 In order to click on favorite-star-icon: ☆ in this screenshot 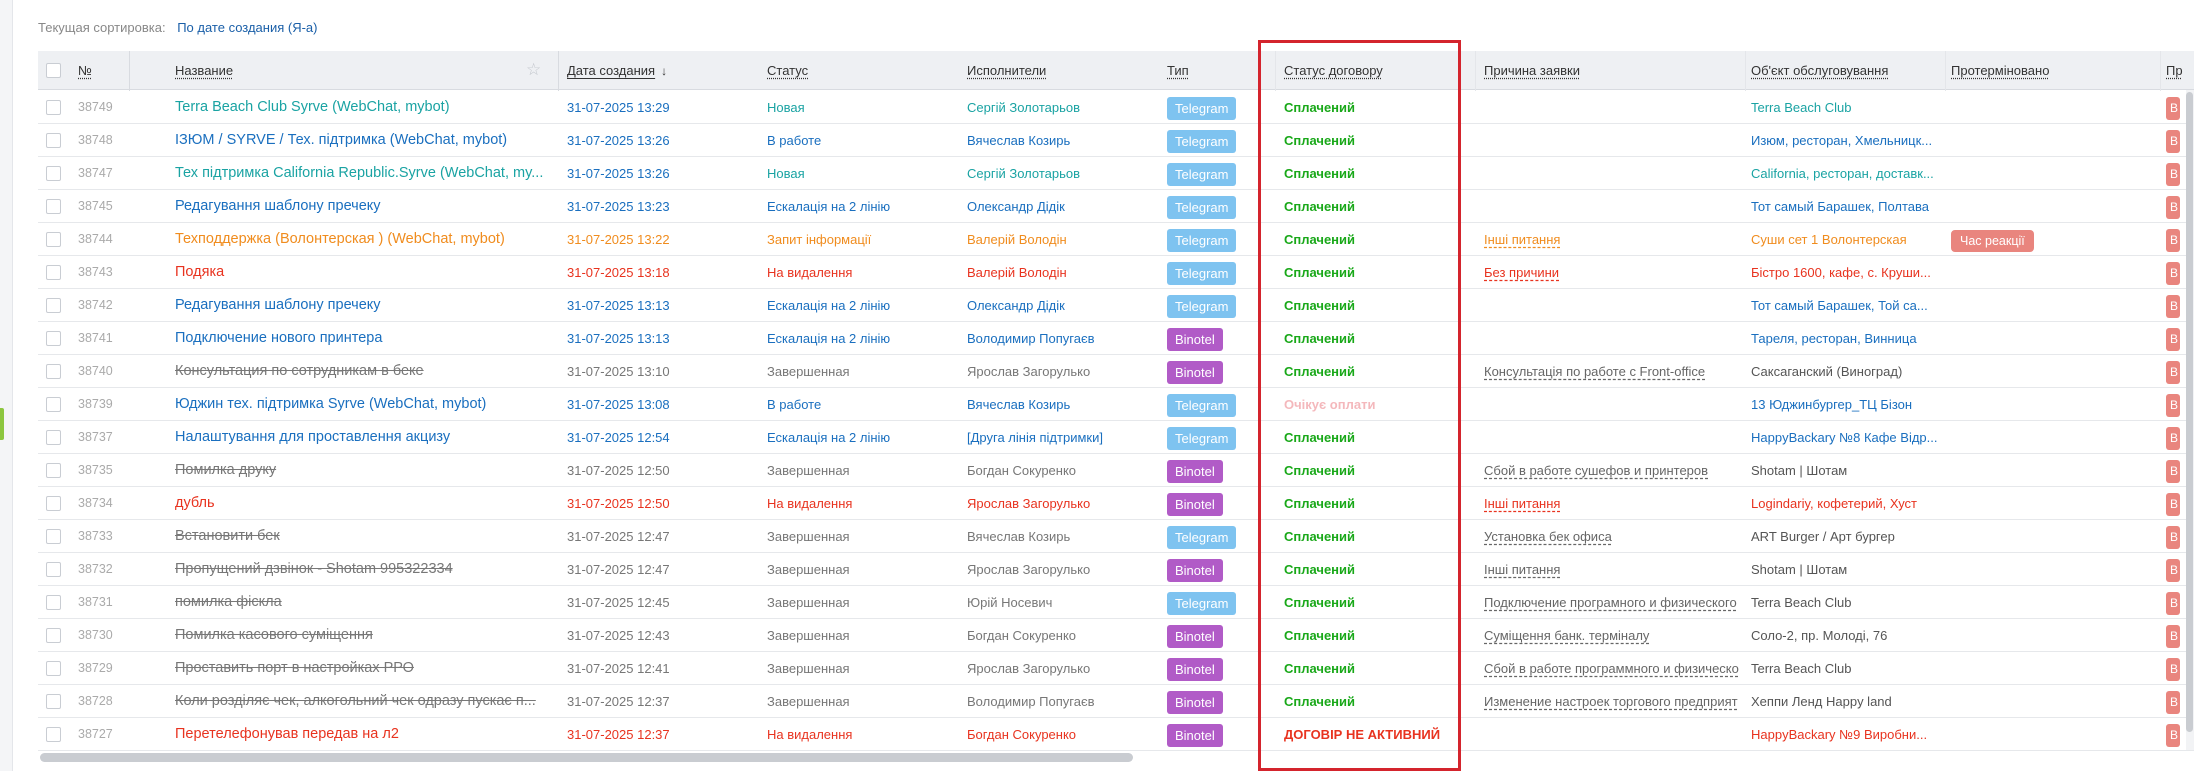, I will do `click(533, 70)`.